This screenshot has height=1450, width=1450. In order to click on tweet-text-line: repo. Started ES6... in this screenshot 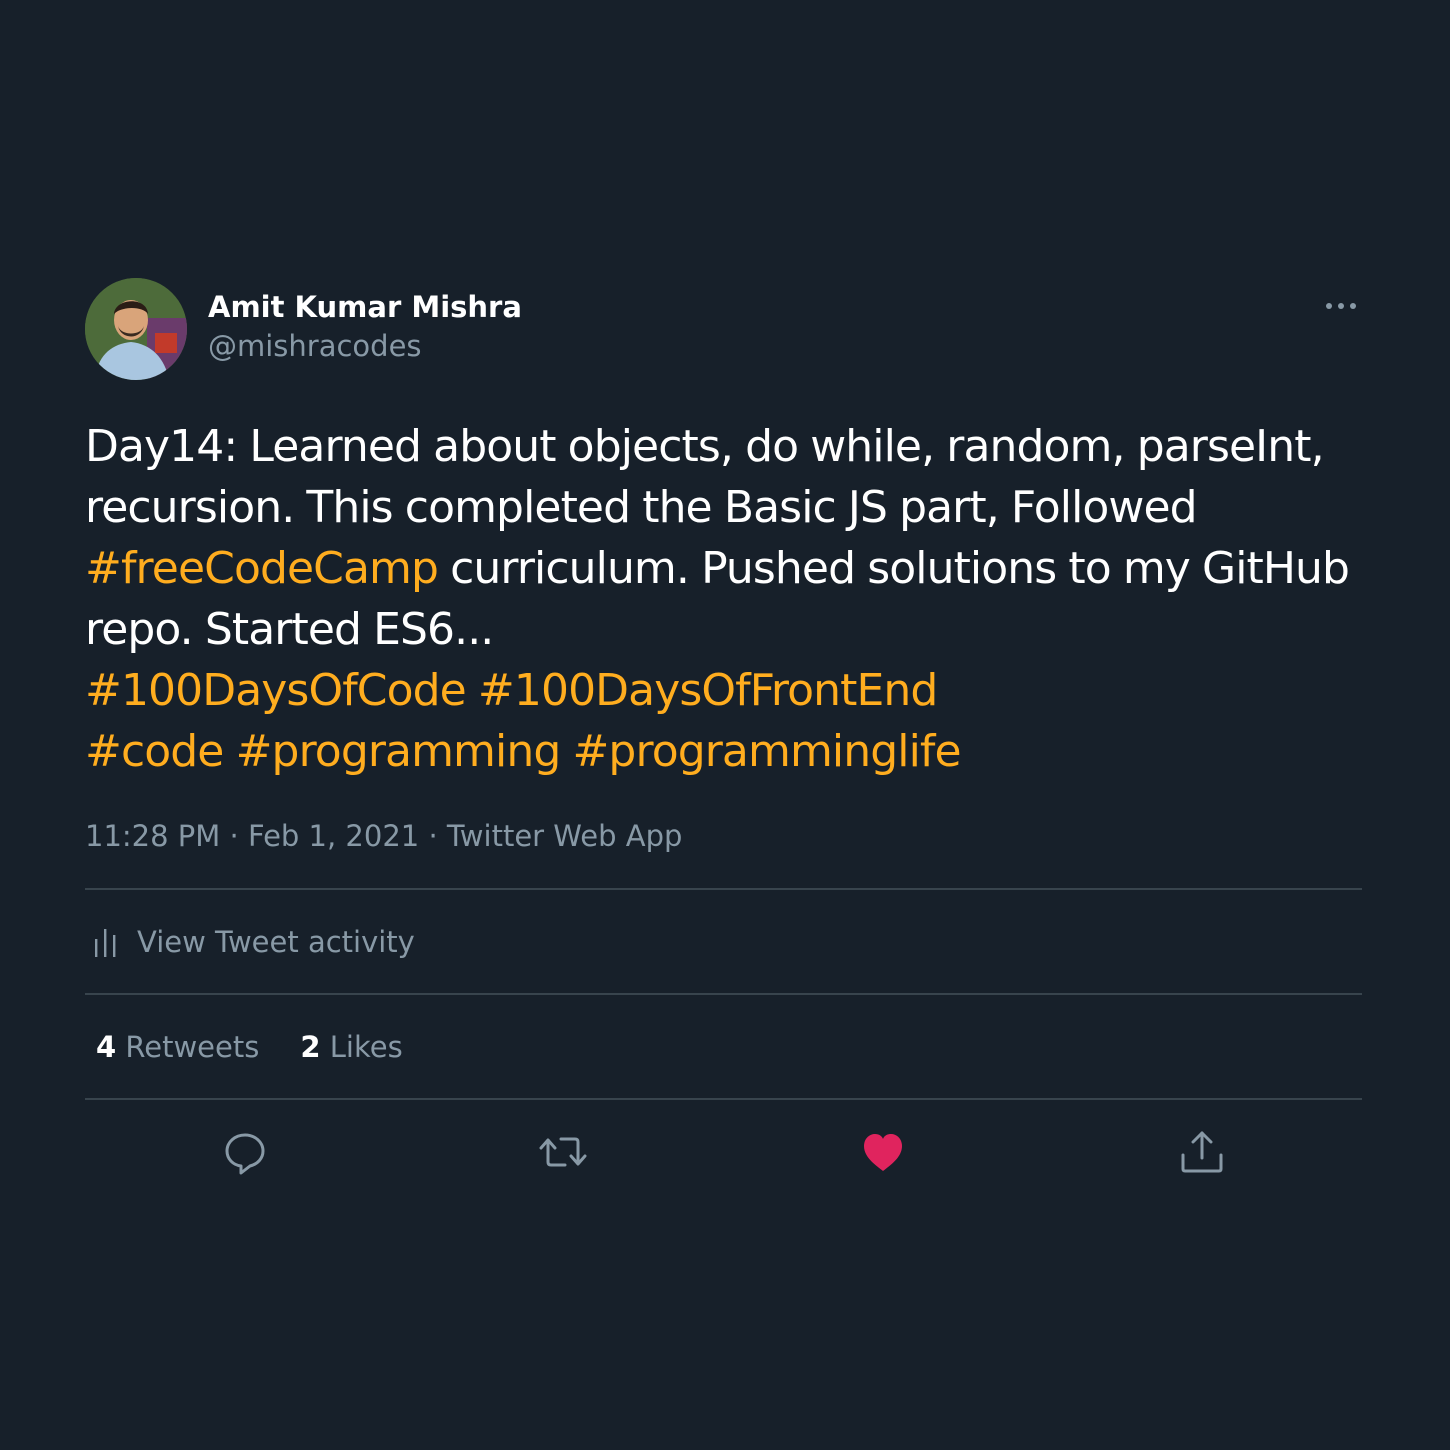, I will do `click(289, 629)`.